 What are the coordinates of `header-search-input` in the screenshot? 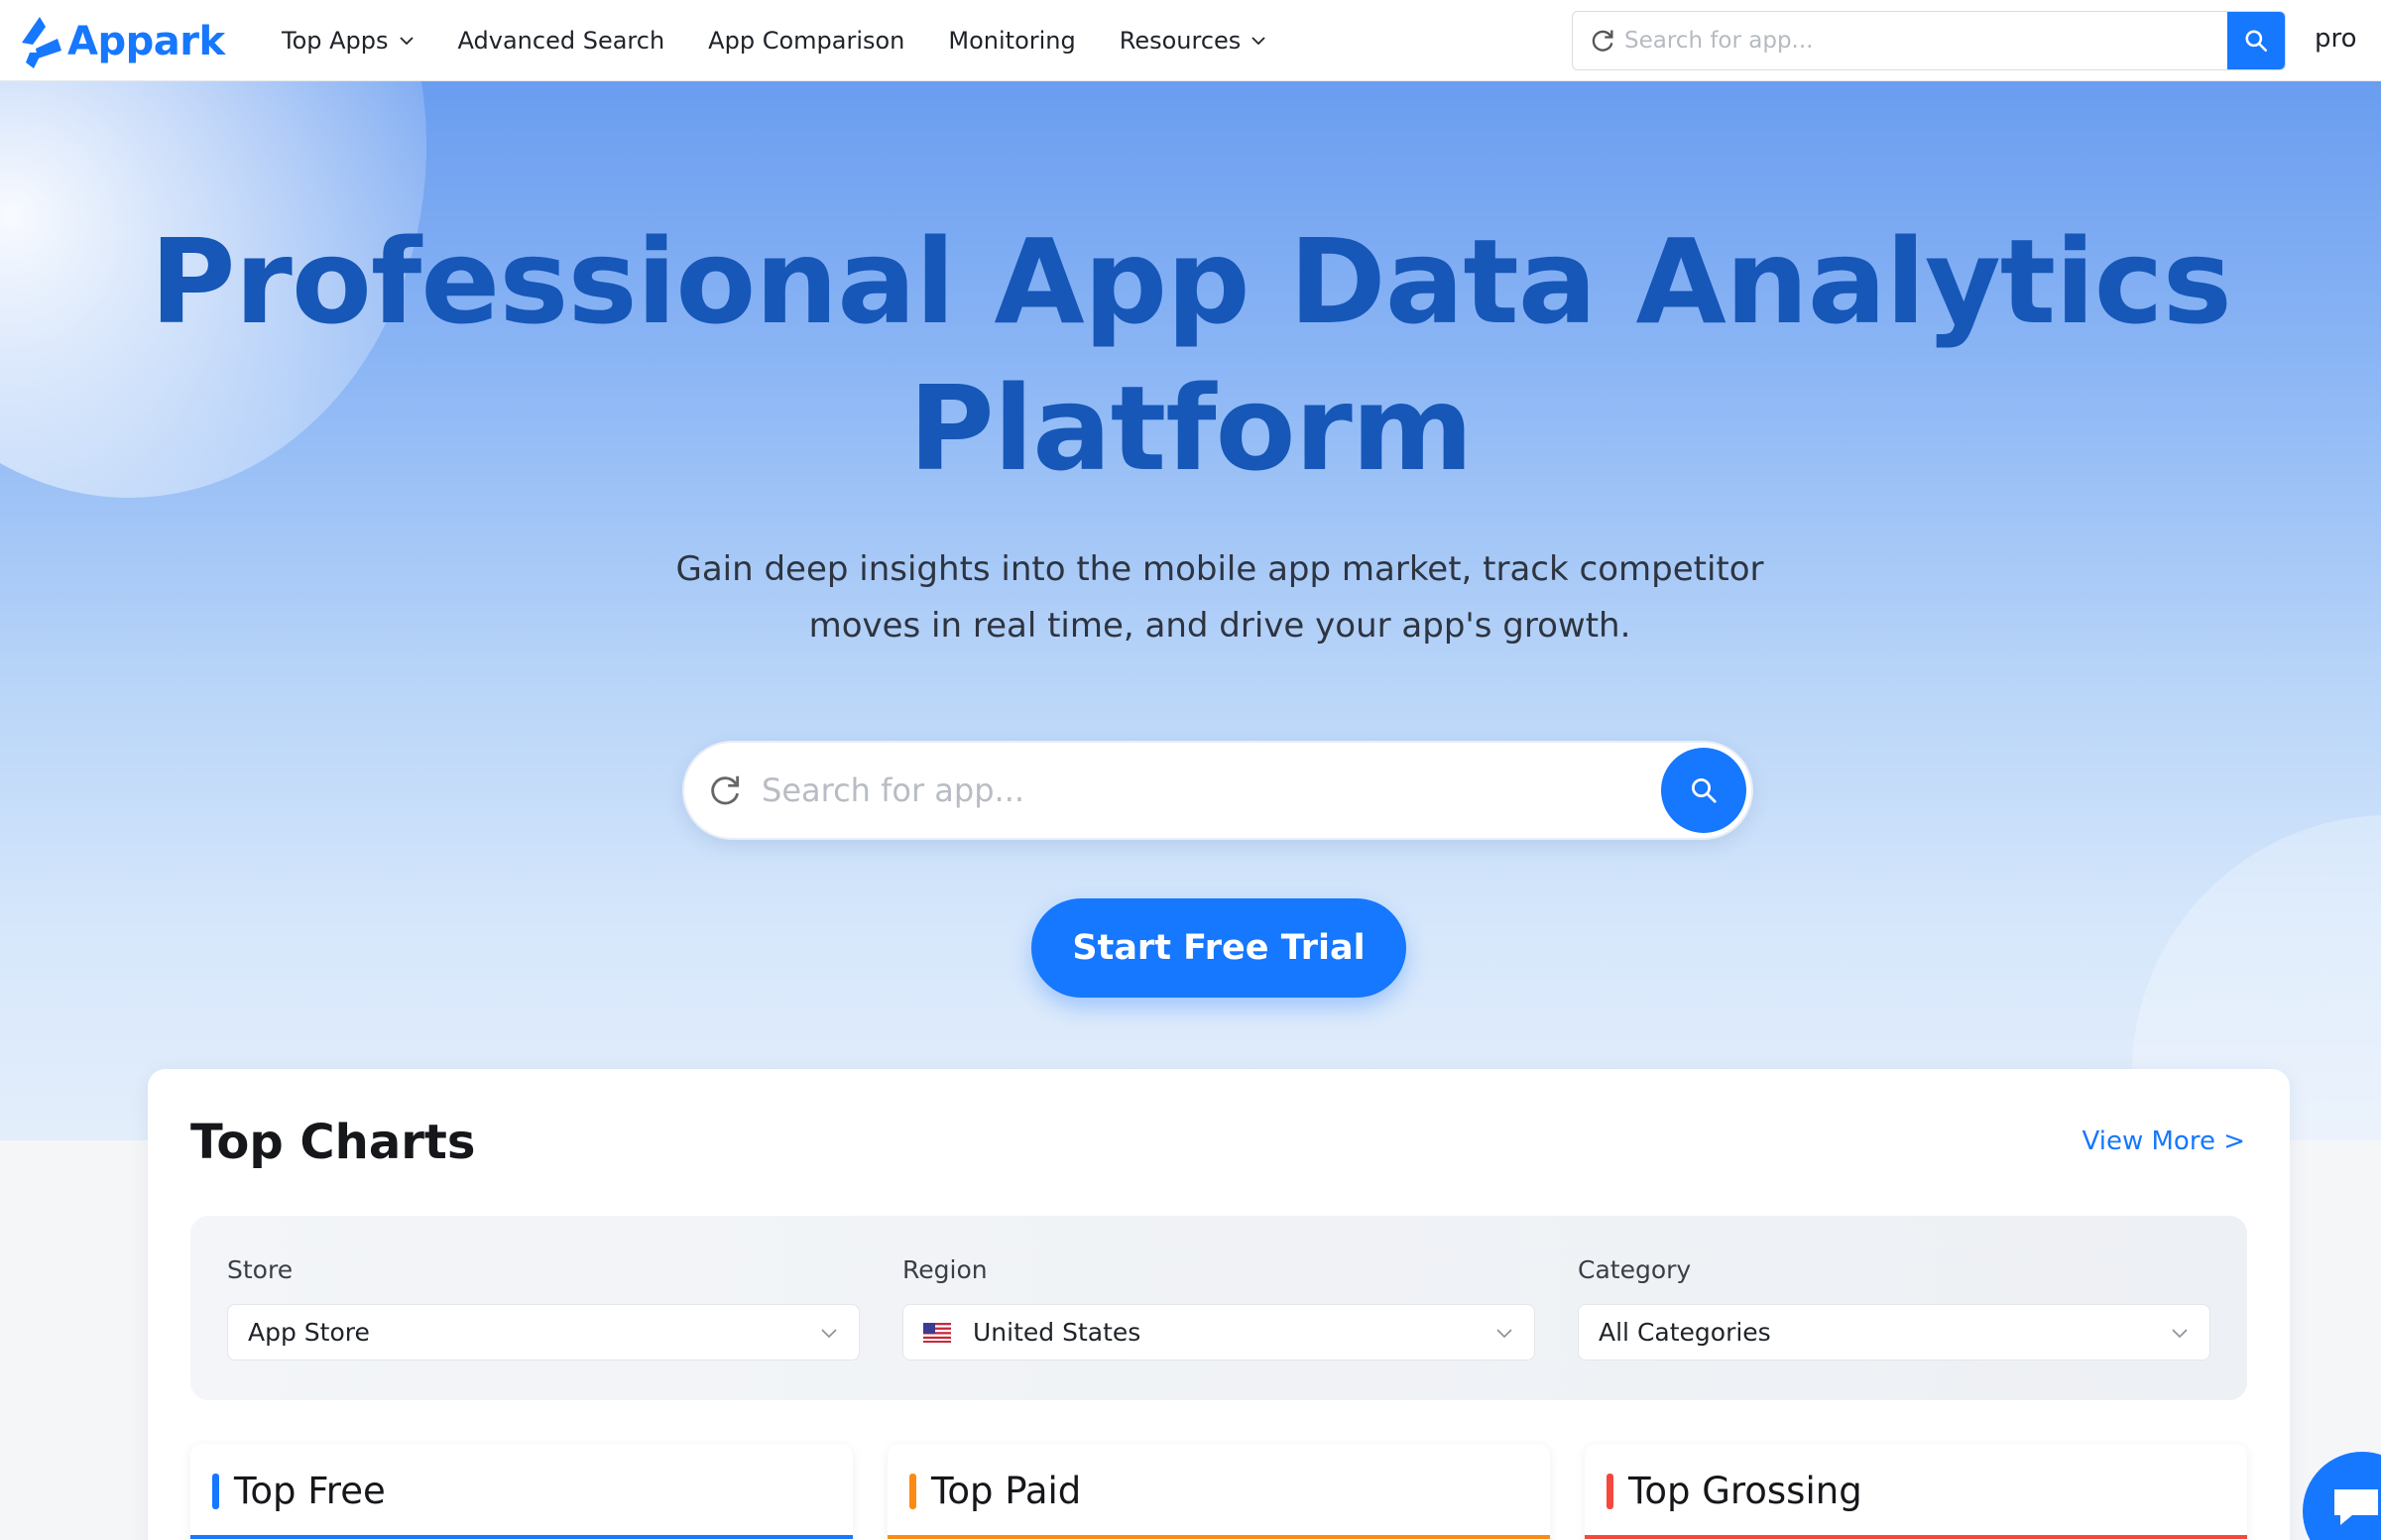 It's located at (1926, 40).